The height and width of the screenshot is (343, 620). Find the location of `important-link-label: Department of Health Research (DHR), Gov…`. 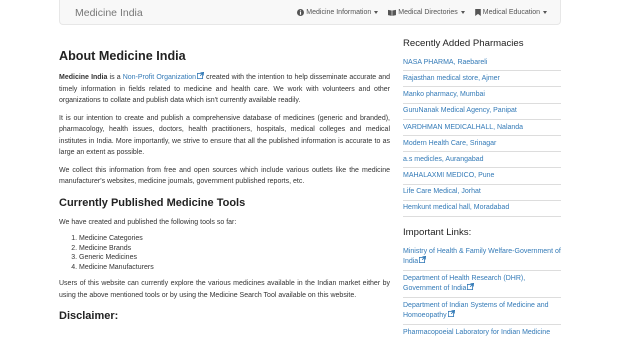

important-link-label: Department of Health Research (DHR), Gov… is located at coordinates (464, 283).